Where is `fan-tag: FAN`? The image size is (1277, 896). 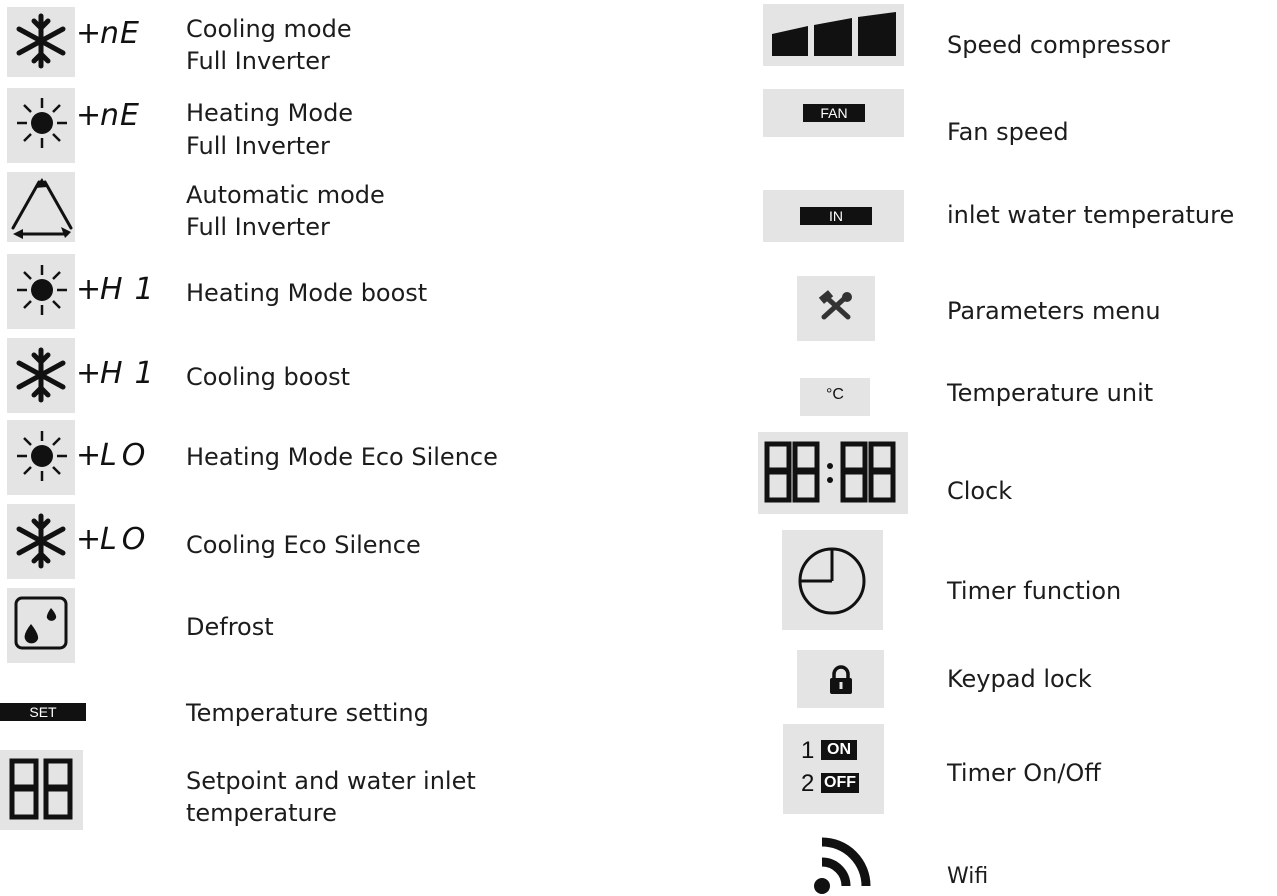
fan-tag: FAN is located at coordinates (834, 113).